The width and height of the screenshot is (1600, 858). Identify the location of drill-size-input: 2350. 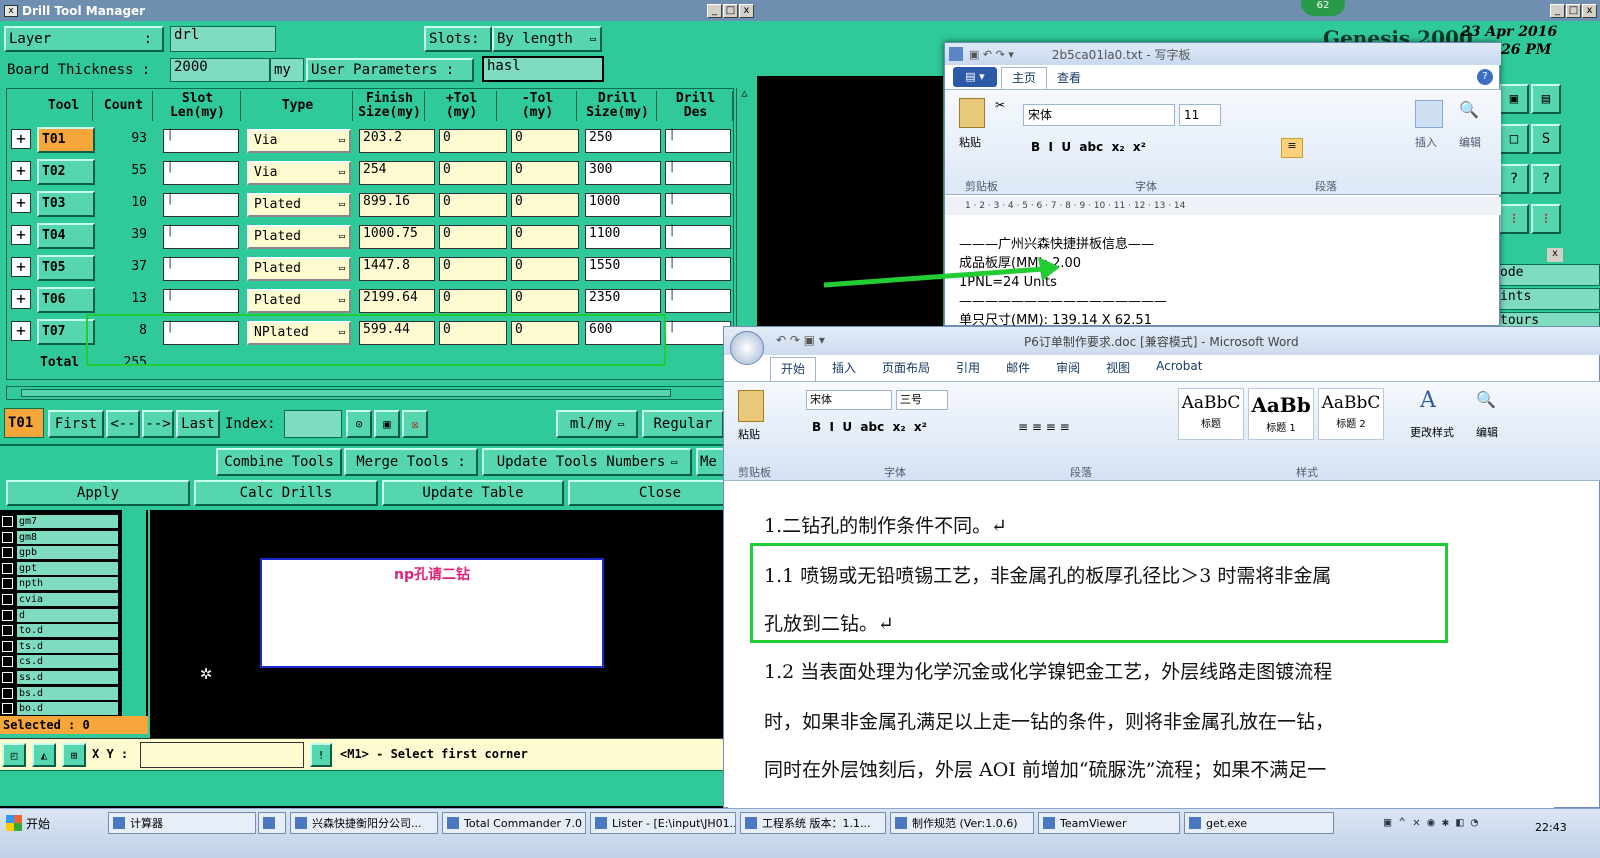
(623, 301).